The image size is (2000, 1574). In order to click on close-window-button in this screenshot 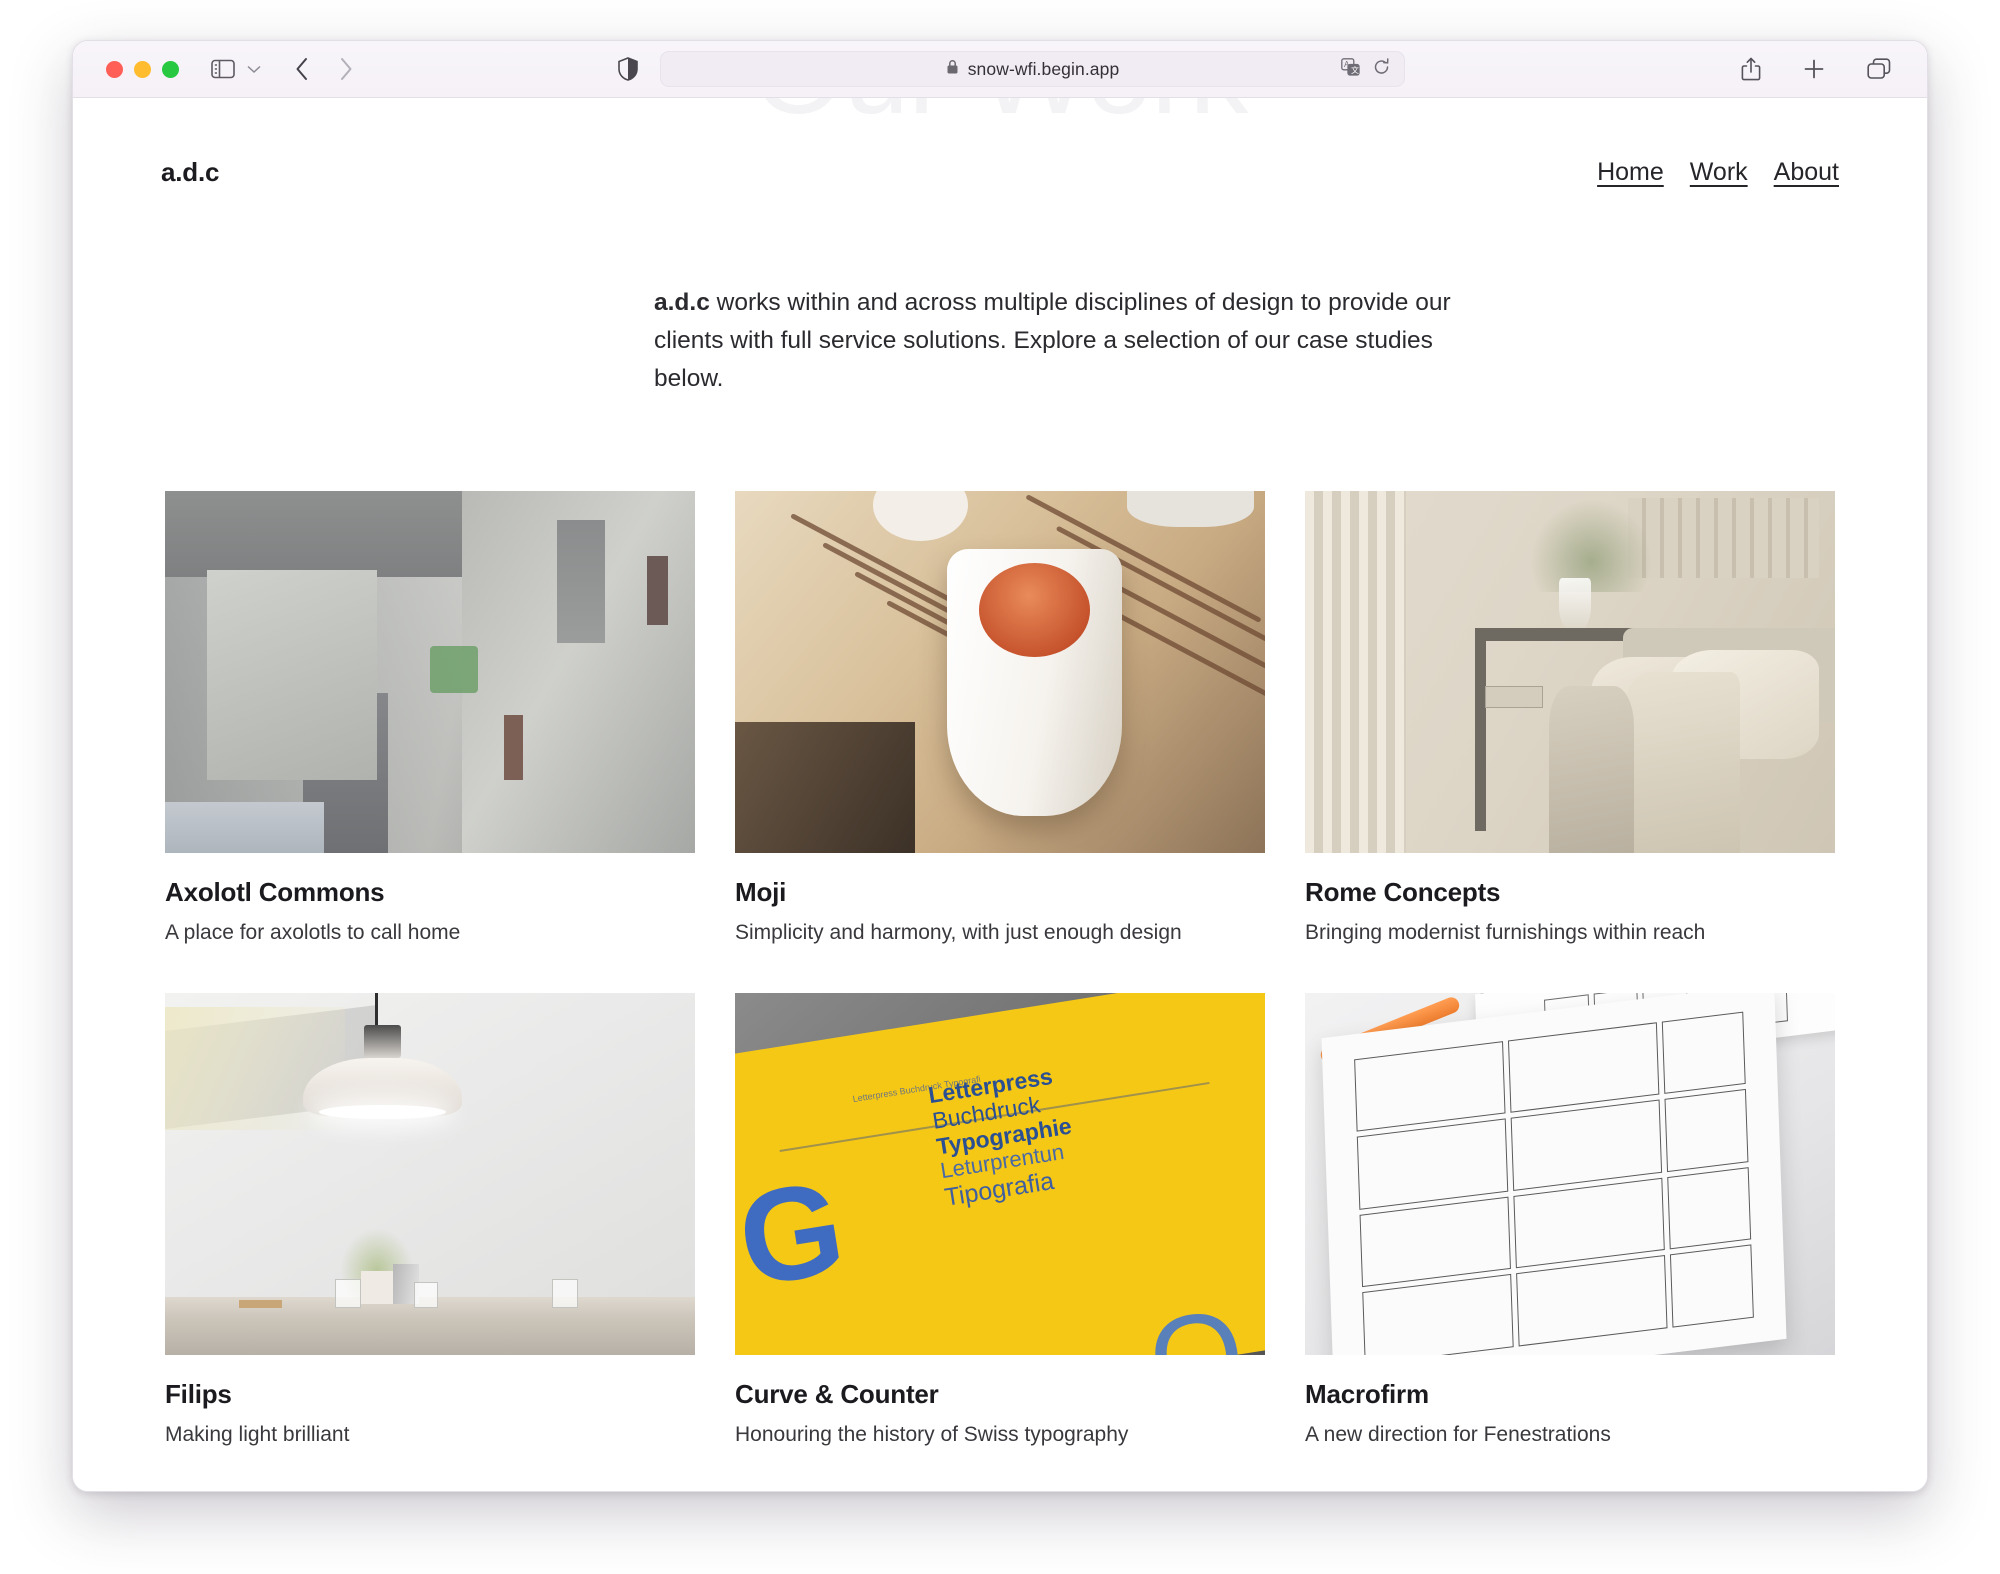, I will do `click(114, 69)`.